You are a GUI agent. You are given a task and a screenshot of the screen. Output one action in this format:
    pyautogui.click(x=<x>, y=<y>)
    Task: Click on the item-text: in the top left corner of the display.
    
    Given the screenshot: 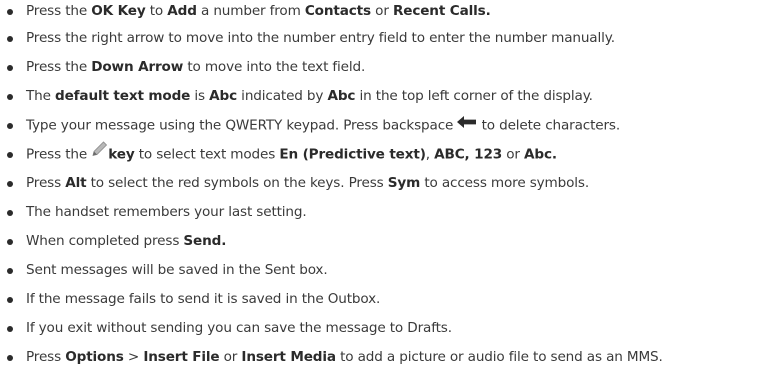 What is the action you would take?
    pyautogui.click(x=474, y=96)
    